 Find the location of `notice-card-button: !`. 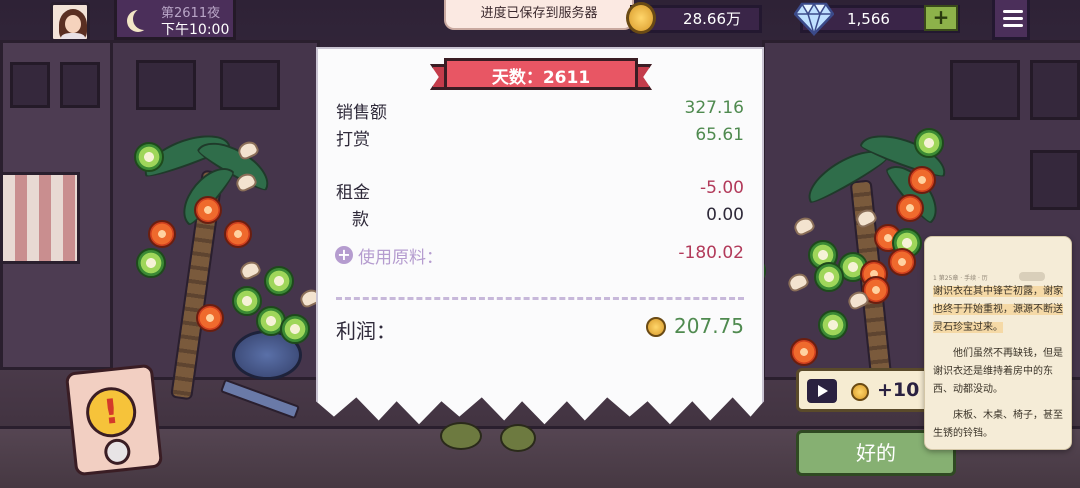

notice-card-button: ! is located at coordinates (114, 420).